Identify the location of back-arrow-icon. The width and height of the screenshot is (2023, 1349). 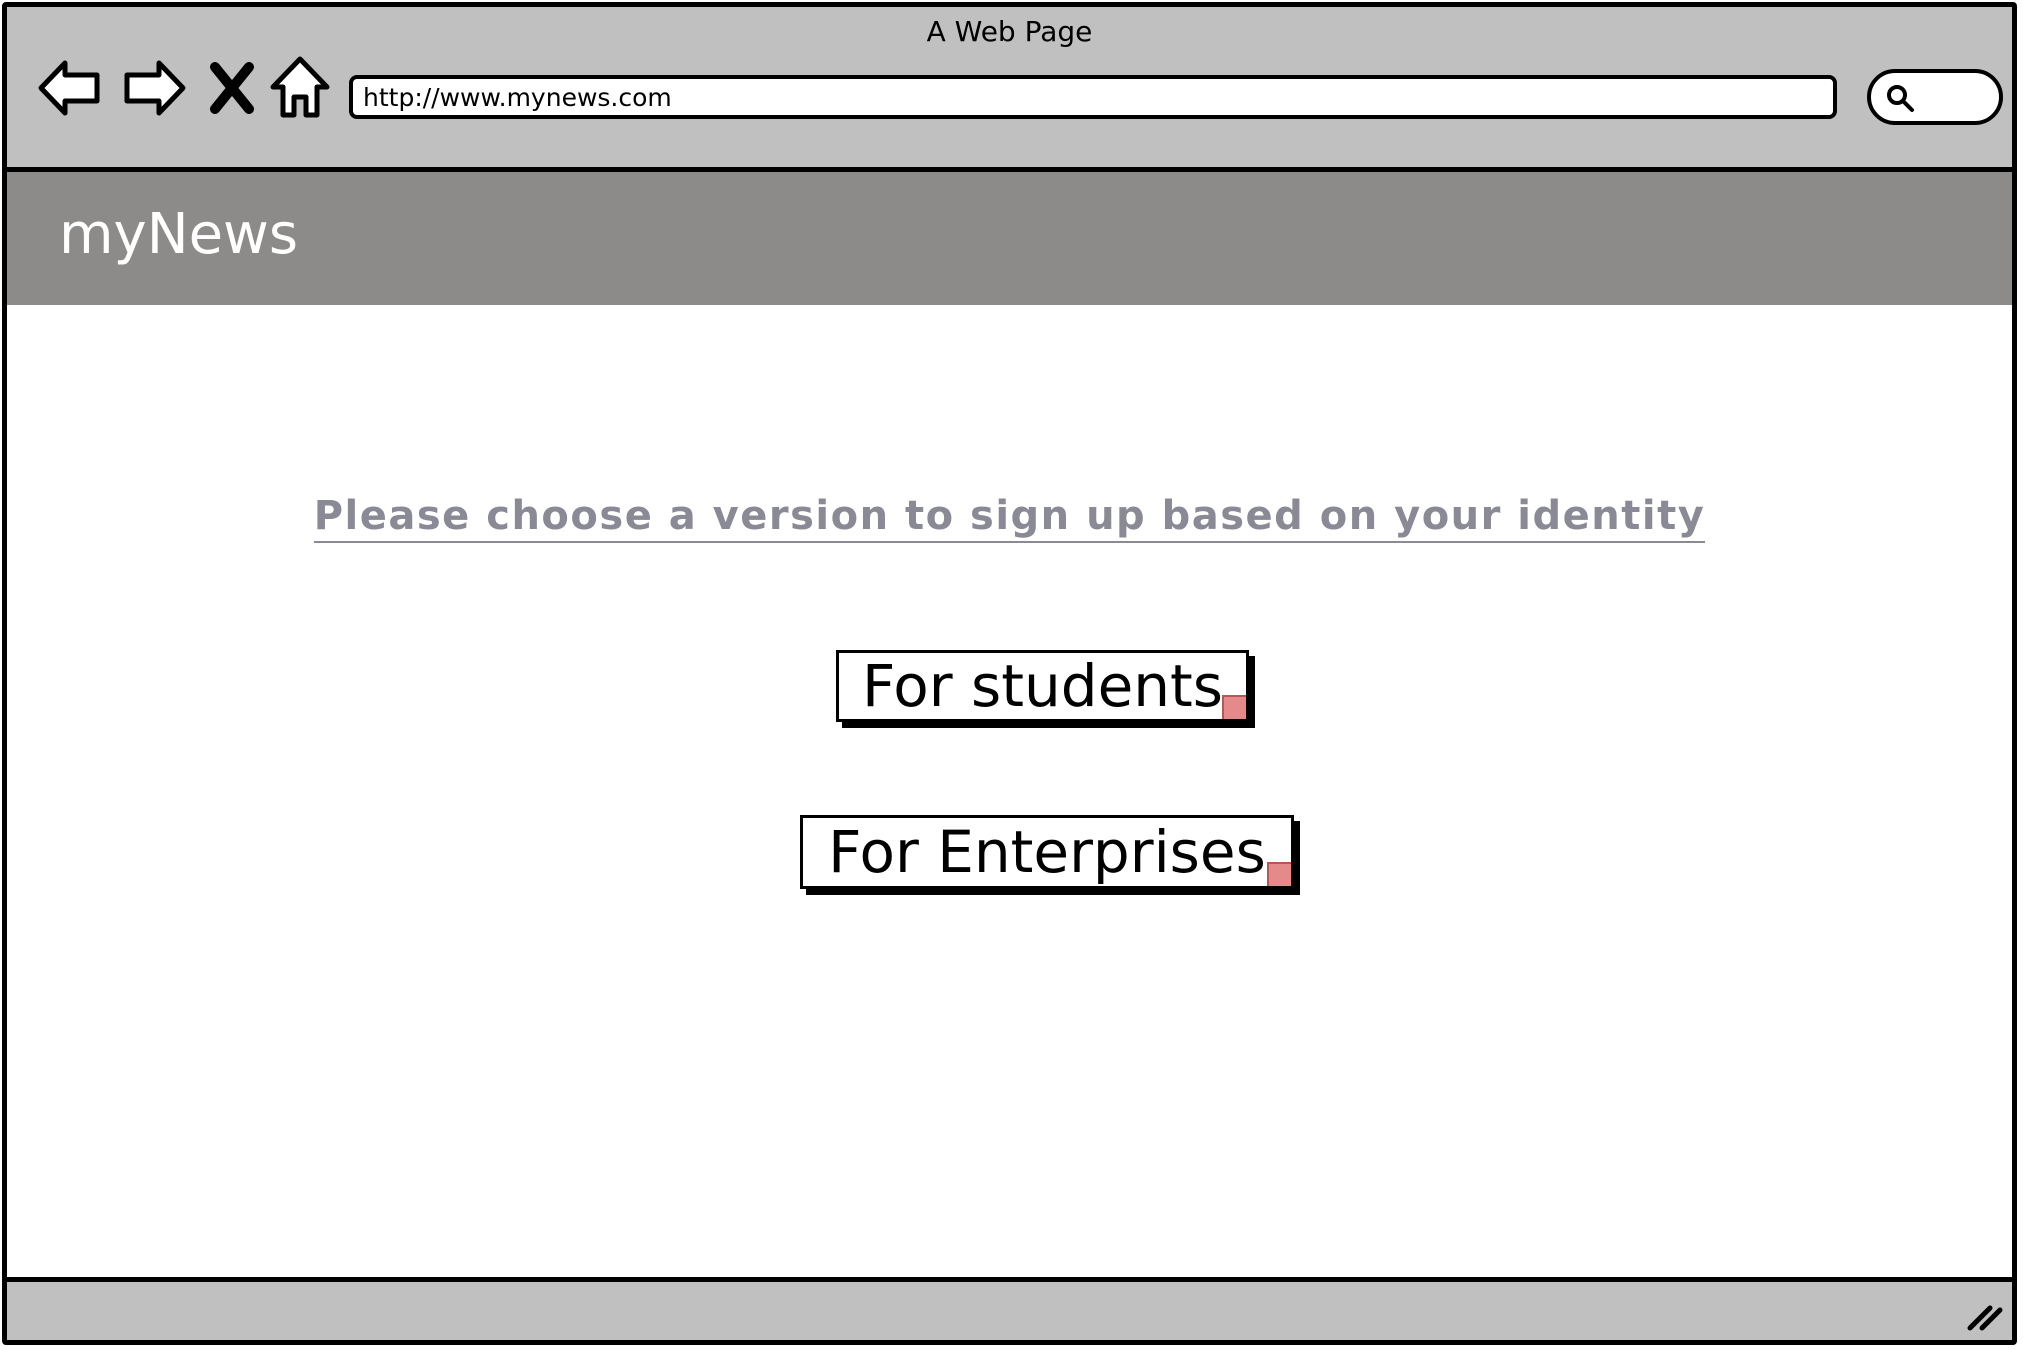
(70, 88).